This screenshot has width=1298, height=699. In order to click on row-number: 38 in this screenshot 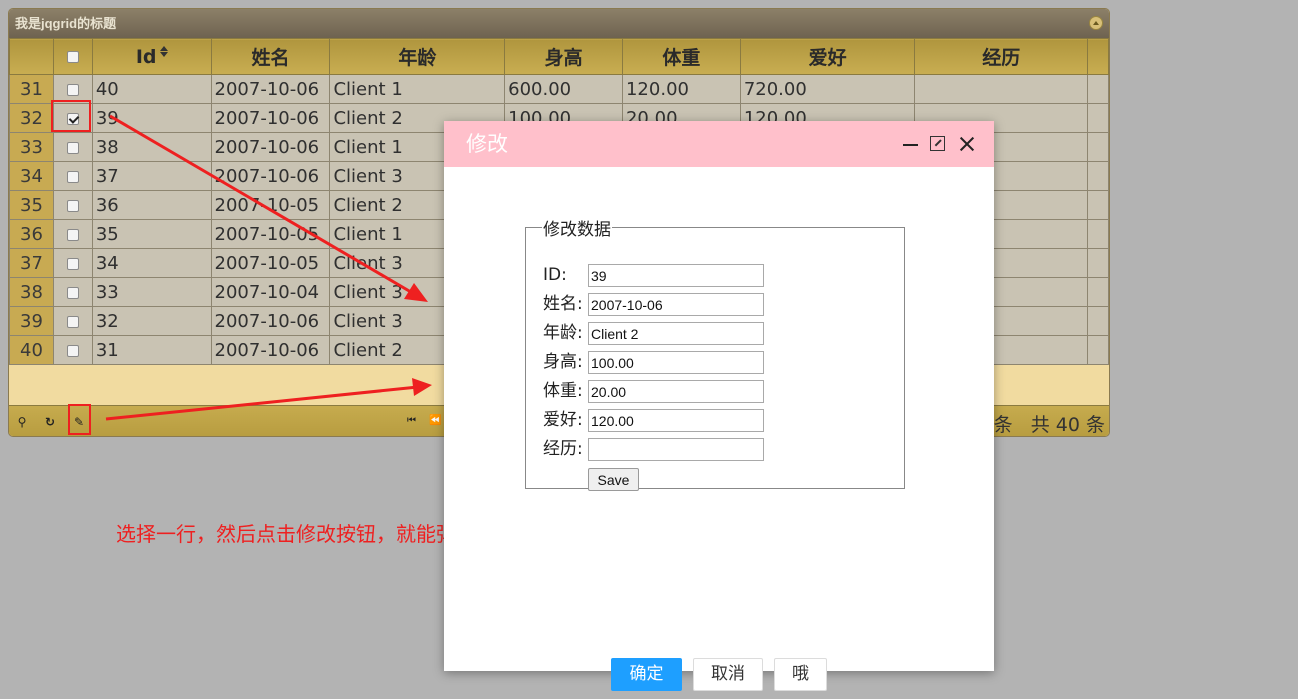, I will do `click(31, 292)`.